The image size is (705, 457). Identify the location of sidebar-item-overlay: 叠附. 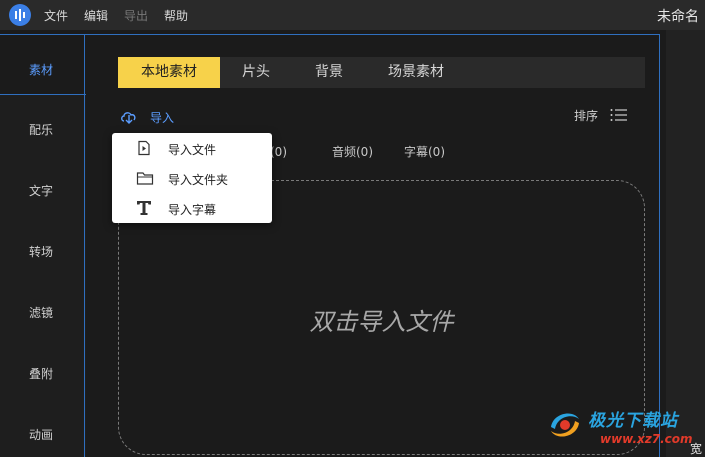
(41, 374).